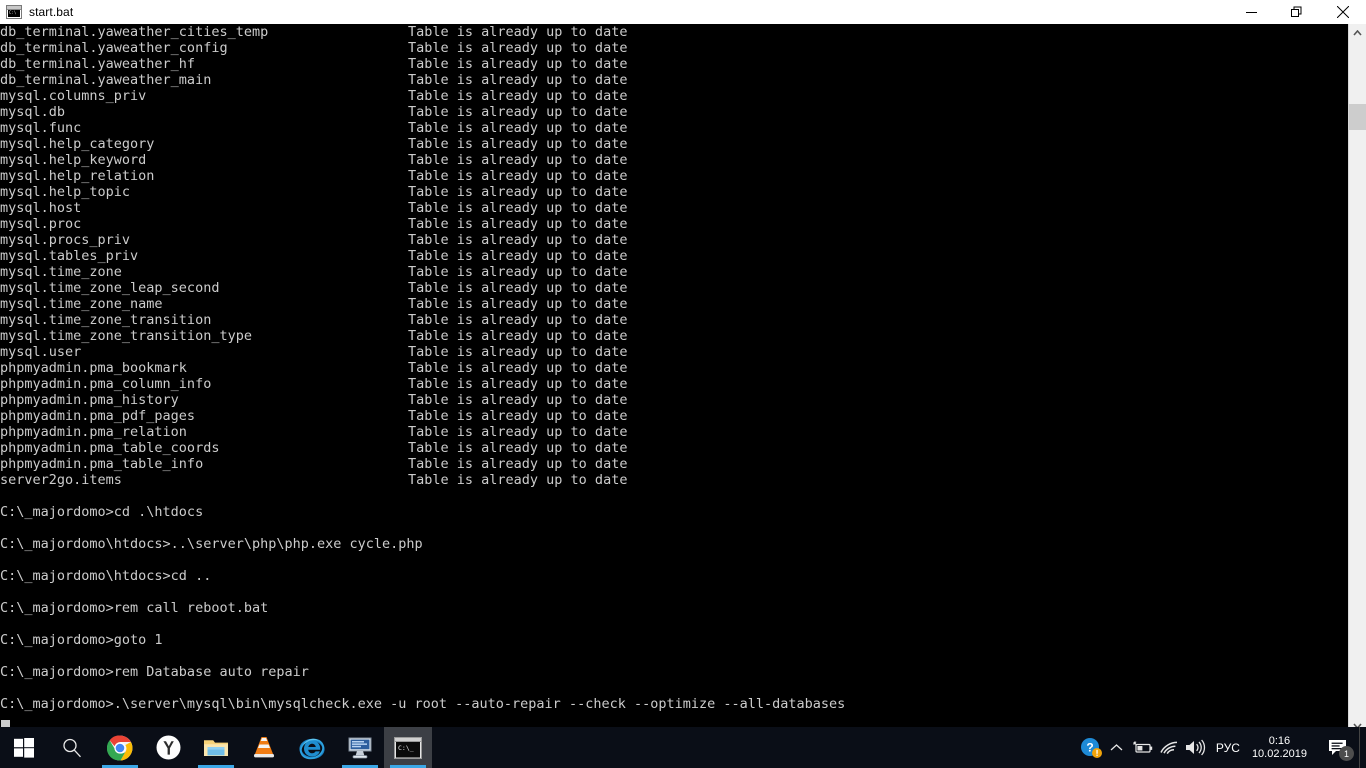 Image resolution: width=1366 pixels, height=768 pixels. I want to click on system-tray: ? РУС 0:16 10.02.2019 1, so click(1222, 747).